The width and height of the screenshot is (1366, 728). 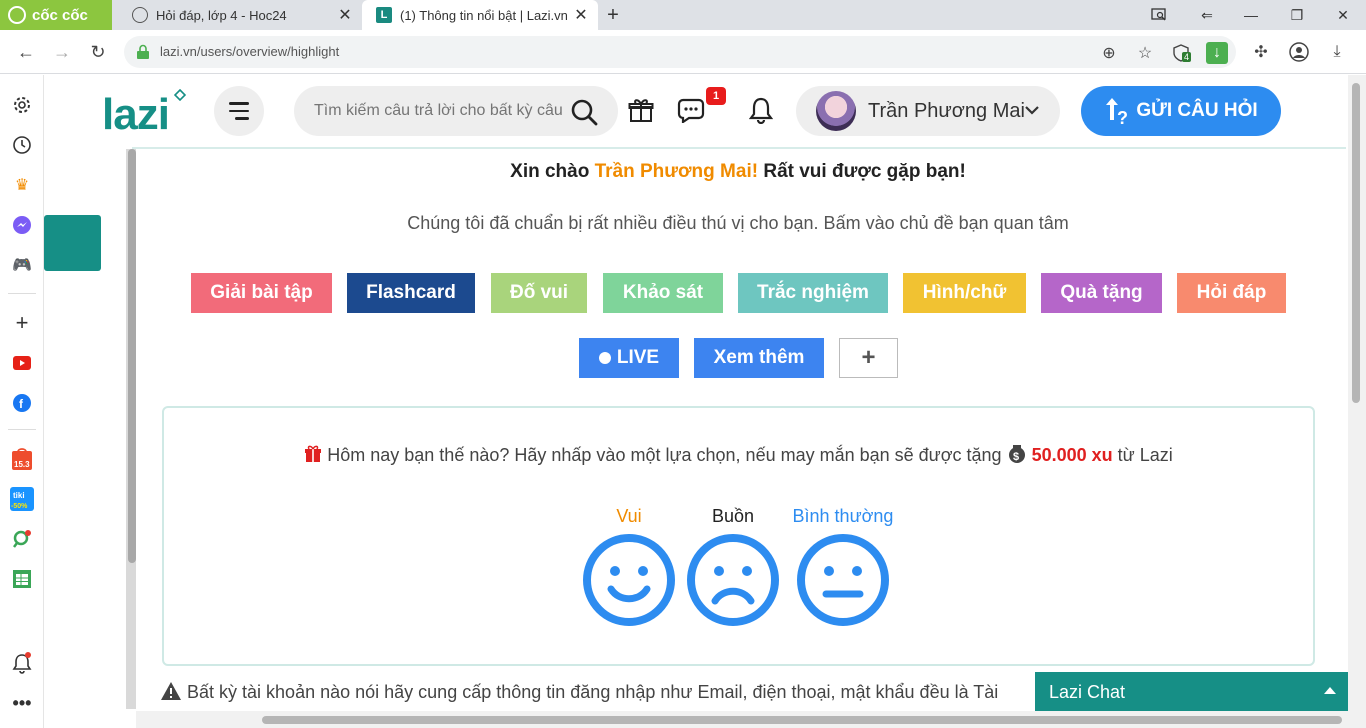 I want to click on category-trac-nghiem: Trắc nghiệm, so click(x=813, y=293).